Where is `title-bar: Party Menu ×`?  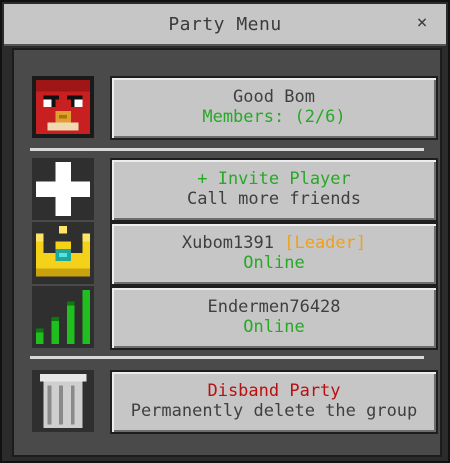
title-bar: Party Menu × is located at coordinates (225, 25).